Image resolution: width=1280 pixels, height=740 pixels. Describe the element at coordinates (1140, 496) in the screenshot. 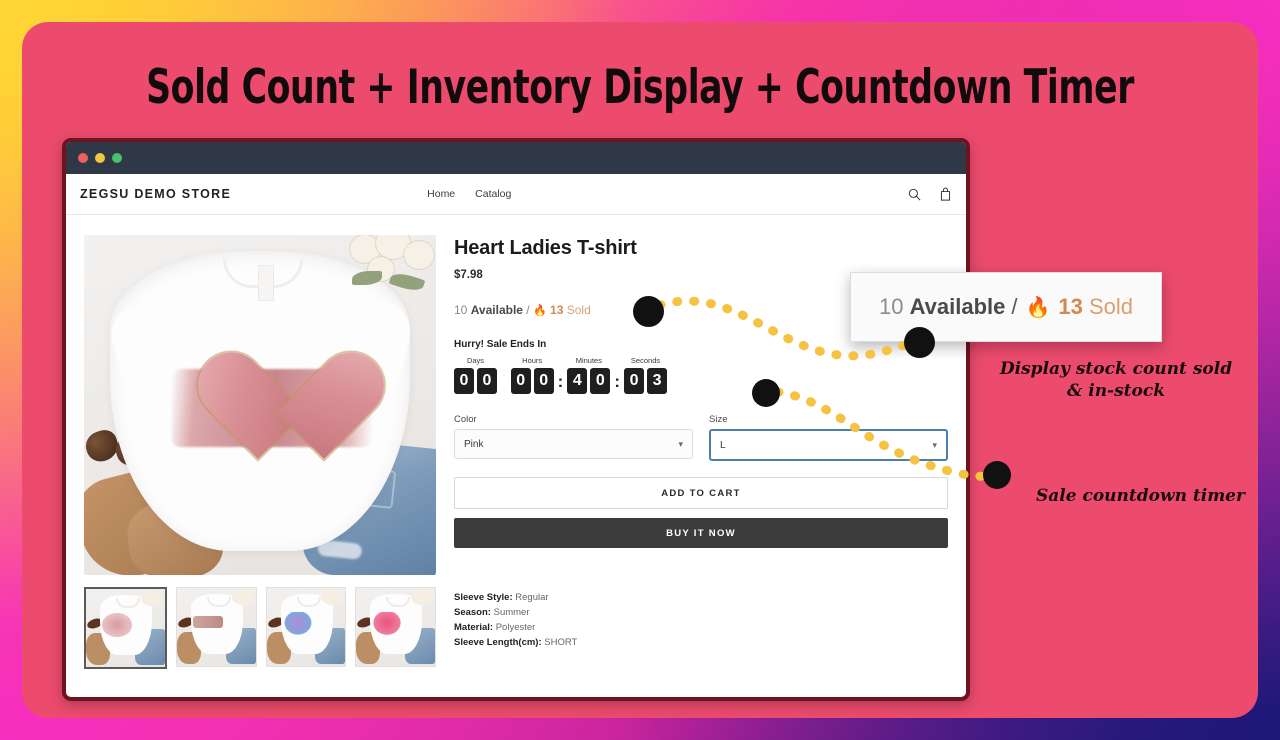

I see `annotation-countdown-timer: Sale countdown timer` at that location.